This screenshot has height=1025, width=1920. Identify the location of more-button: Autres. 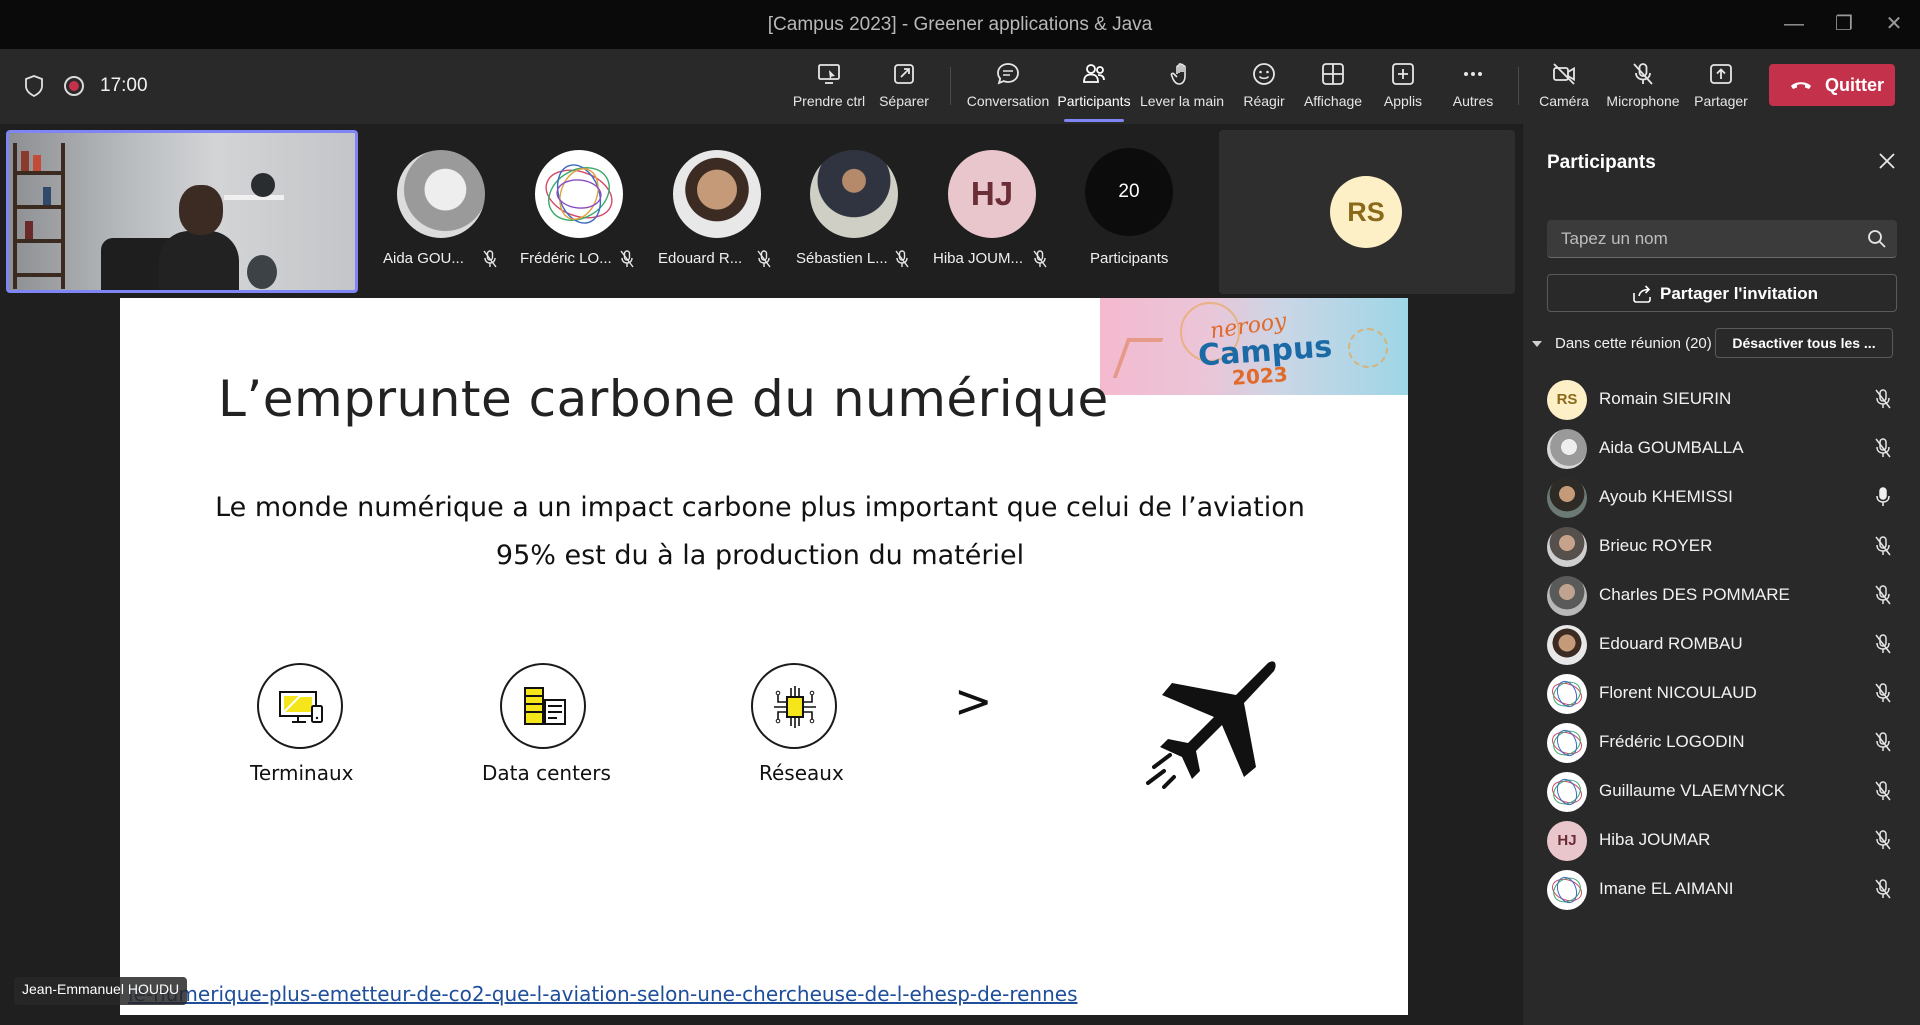
(1473, 87).